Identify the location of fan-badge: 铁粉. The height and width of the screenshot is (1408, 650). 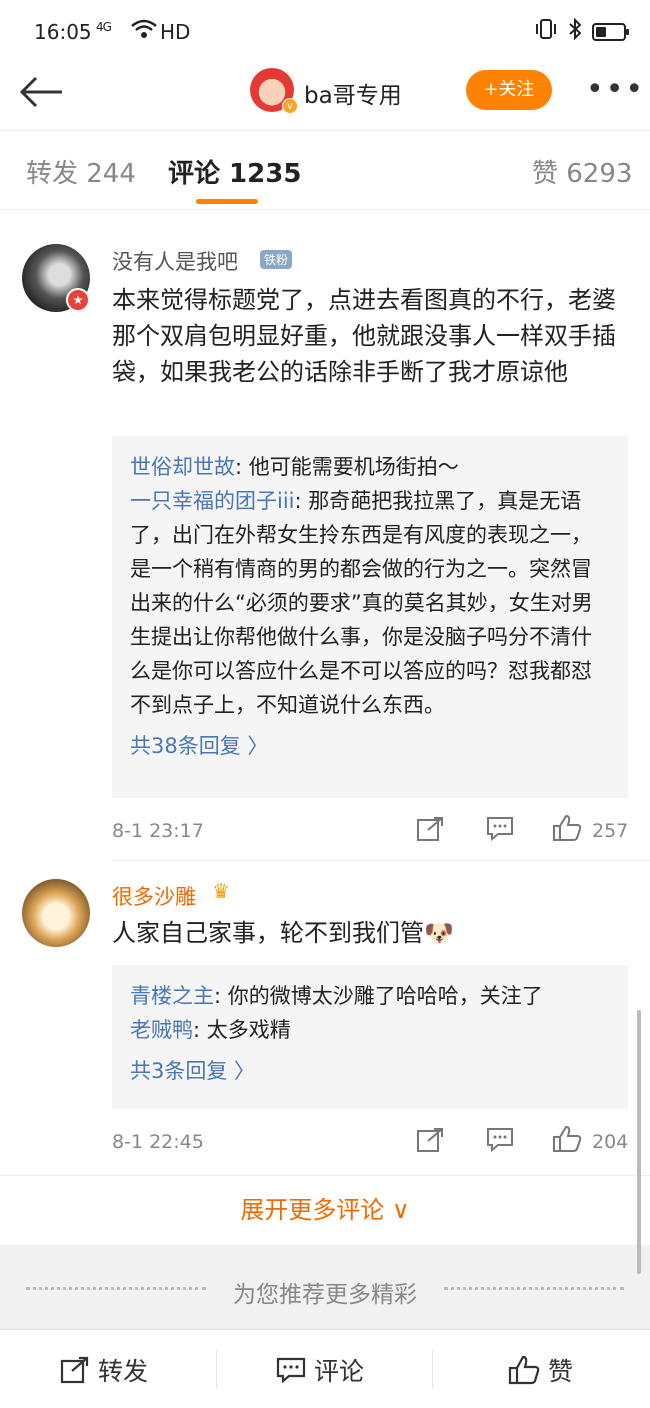
(276, 259).